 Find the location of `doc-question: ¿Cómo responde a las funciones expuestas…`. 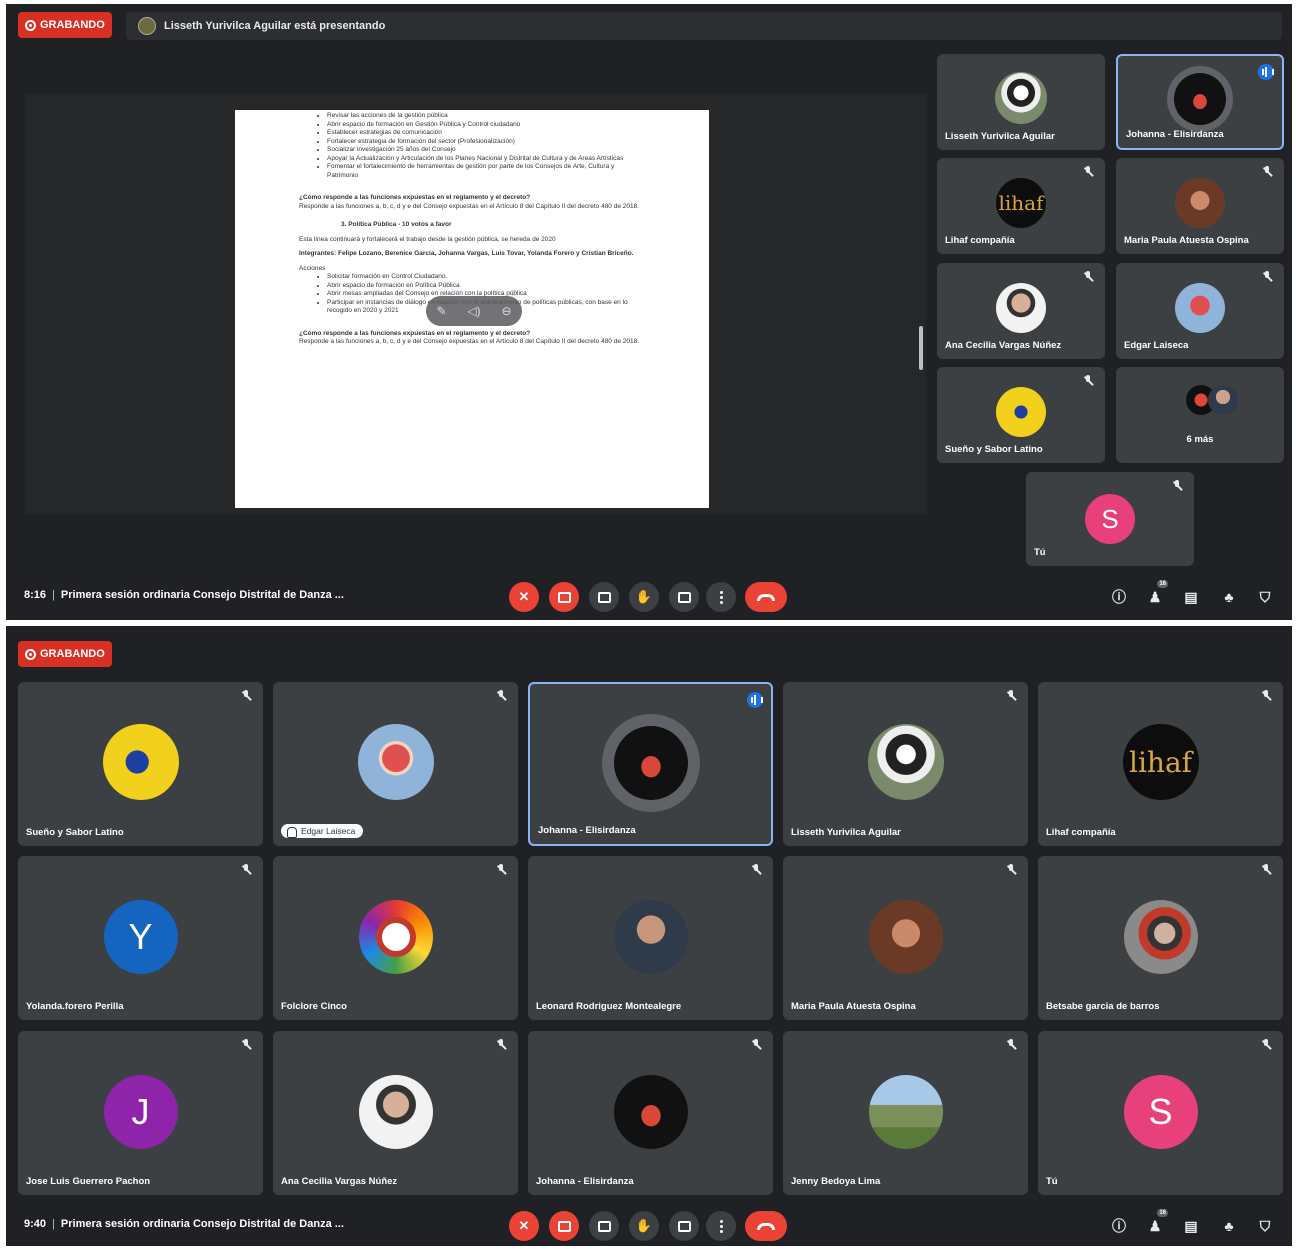

doc-question: ¿Cómo responde a las funciones expuestas… is located at coordinates (415, 197).